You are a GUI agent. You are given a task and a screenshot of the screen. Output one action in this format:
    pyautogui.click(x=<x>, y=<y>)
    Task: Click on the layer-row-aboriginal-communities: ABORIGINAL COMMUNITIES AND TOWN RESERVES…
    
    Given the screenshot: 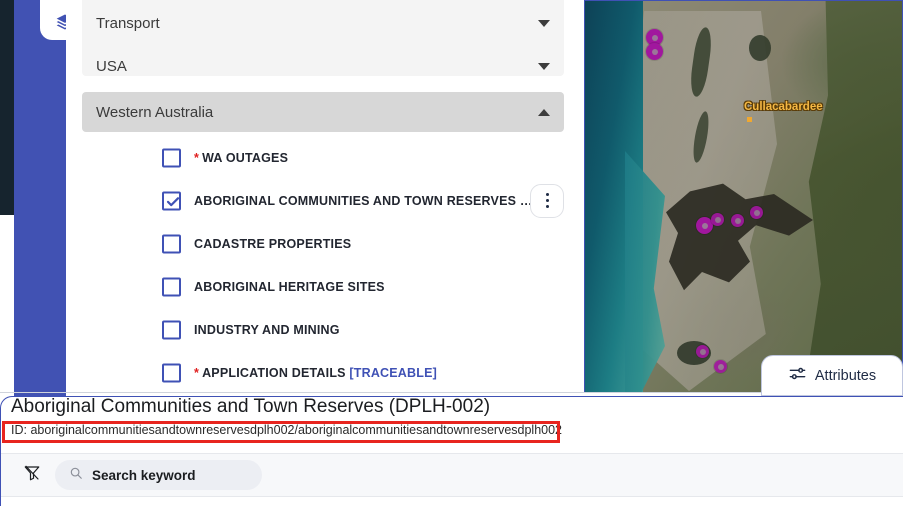 What is the action you would take?
    pyautogui.click(x=333, y=200)
    